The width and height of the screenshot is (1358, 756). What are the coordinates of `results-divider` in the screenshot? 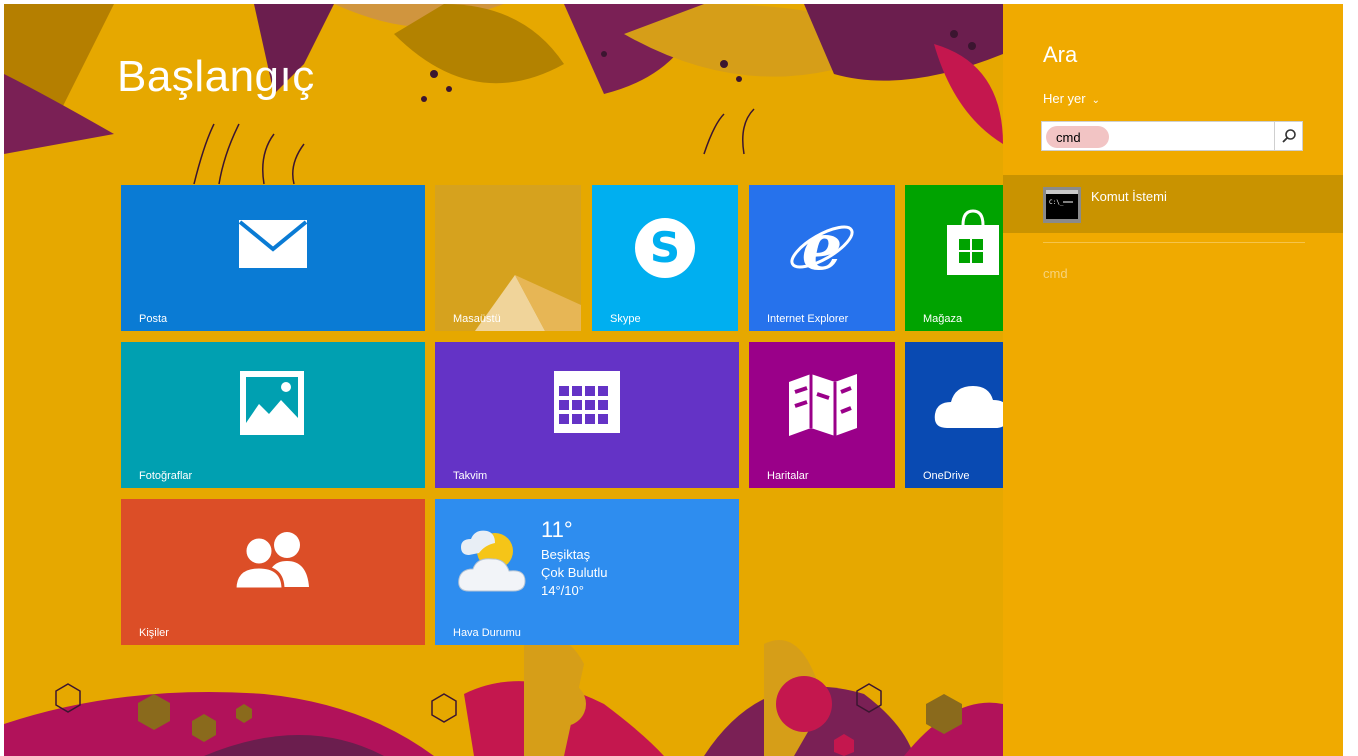 It's located at (1174, 242).